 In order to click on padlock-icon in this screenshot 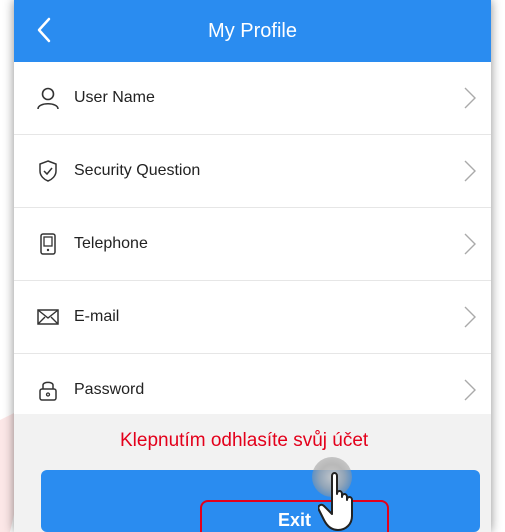, I will do `click(48, 390)`.